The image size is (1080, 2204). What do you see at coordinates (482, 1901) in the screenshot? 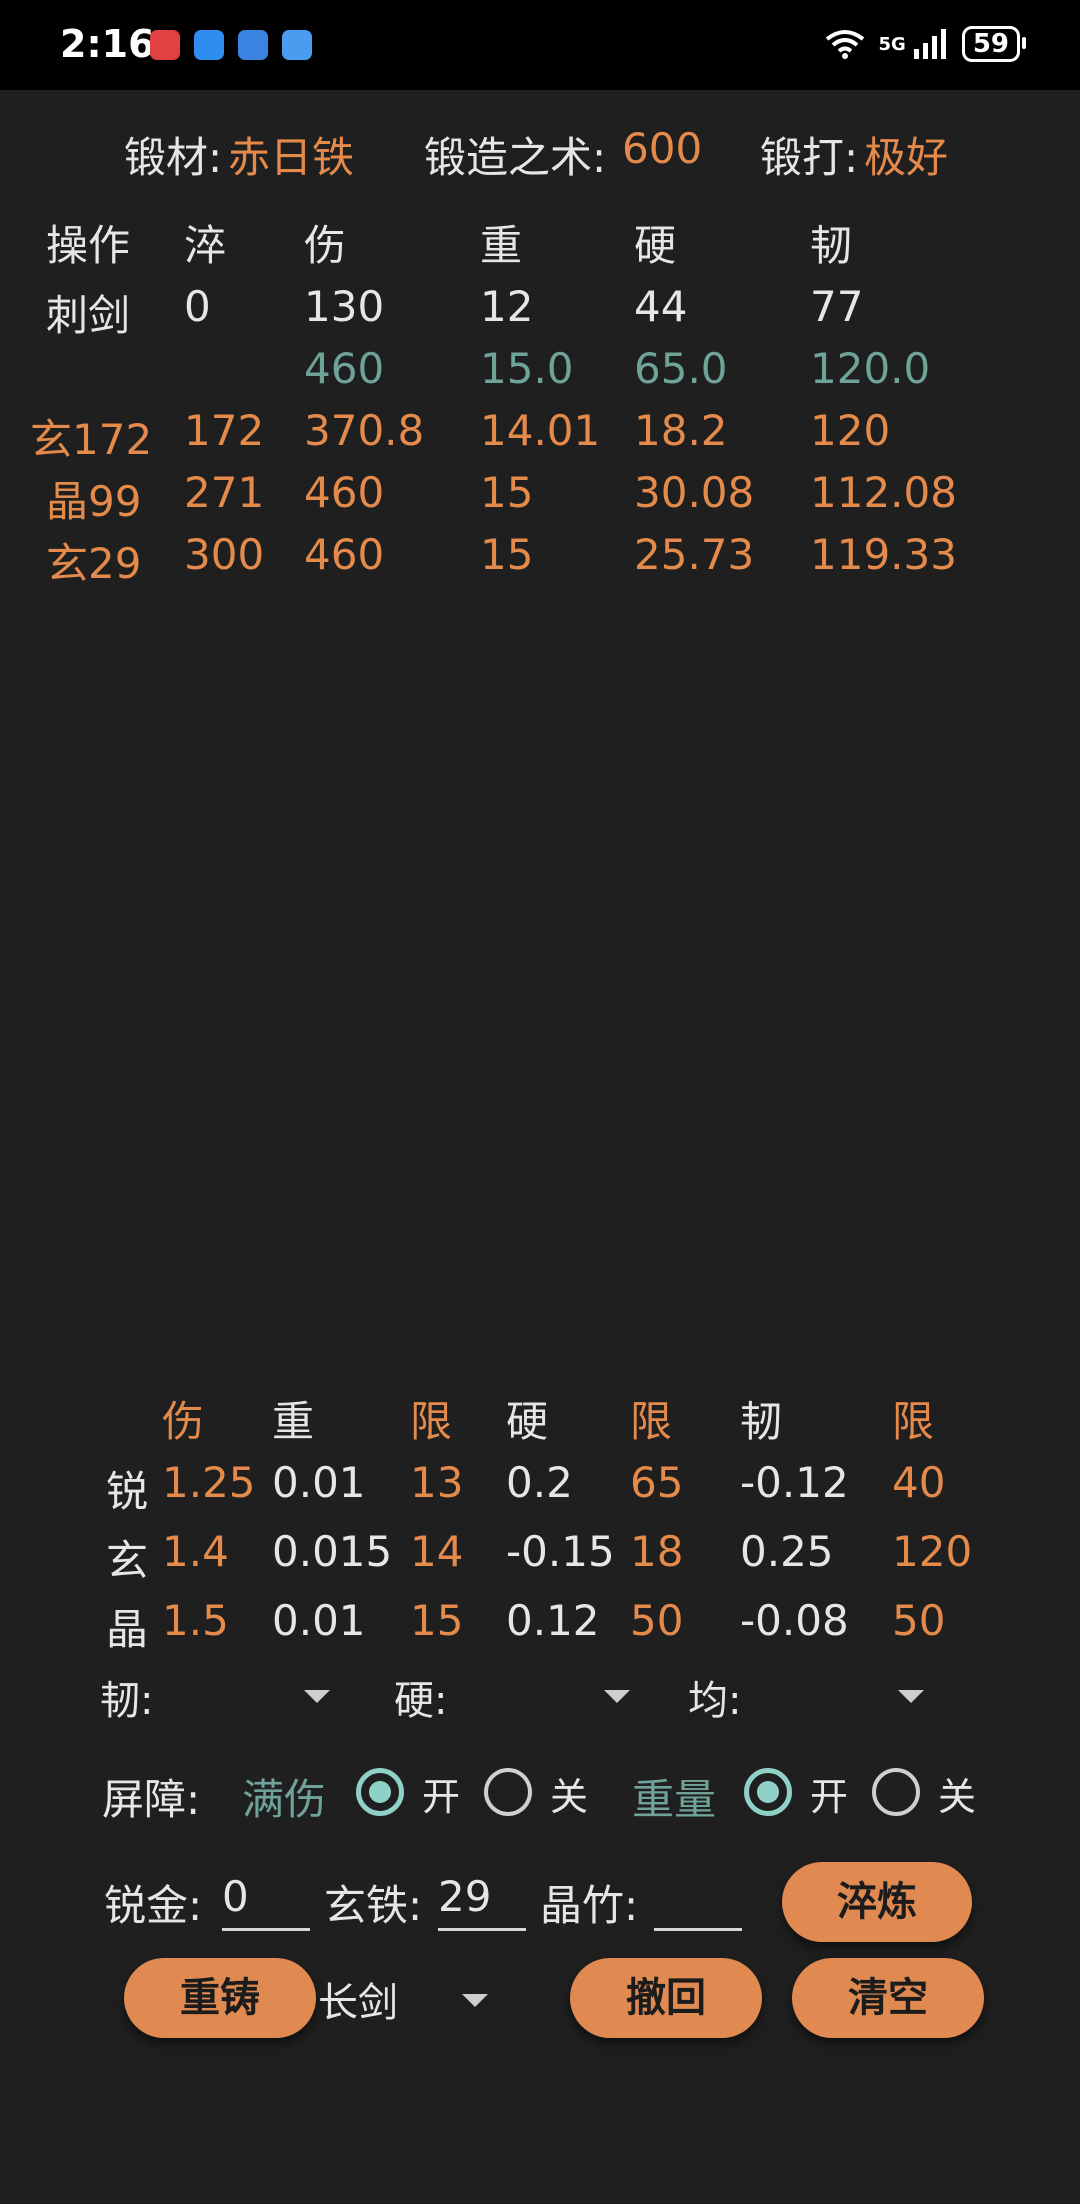
I see `xuan-iron-input: 29` at bounding box center [482, 1901].